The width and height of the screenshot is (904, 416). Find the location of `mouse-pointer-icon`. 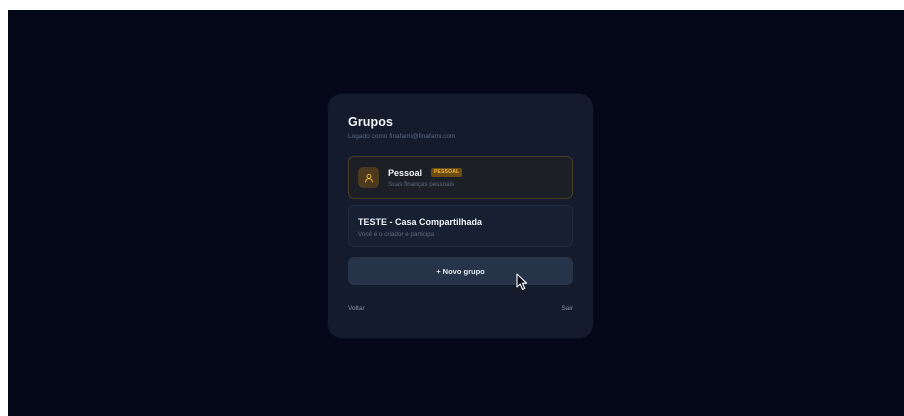

mouse-pointer-icon is located at coordinates (522, 281).